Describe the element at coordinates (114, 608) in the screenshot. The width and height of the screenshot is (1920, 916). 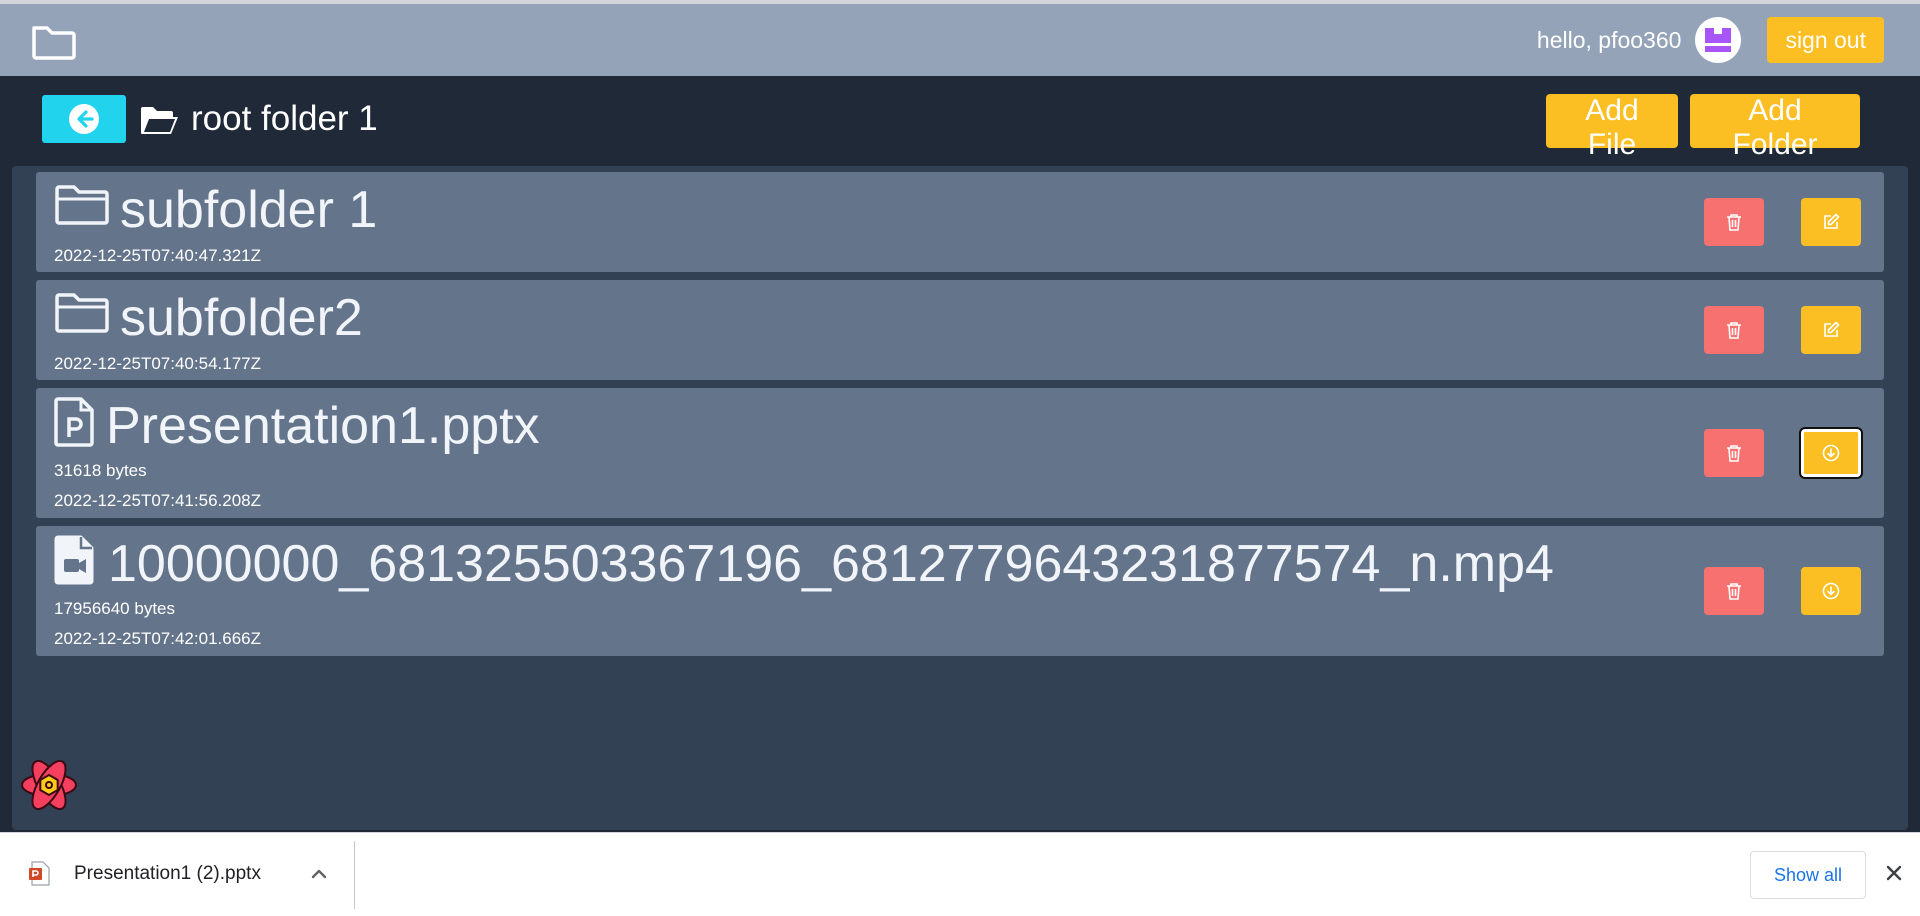
I see `item-size: 17956640 bytes` at that location.